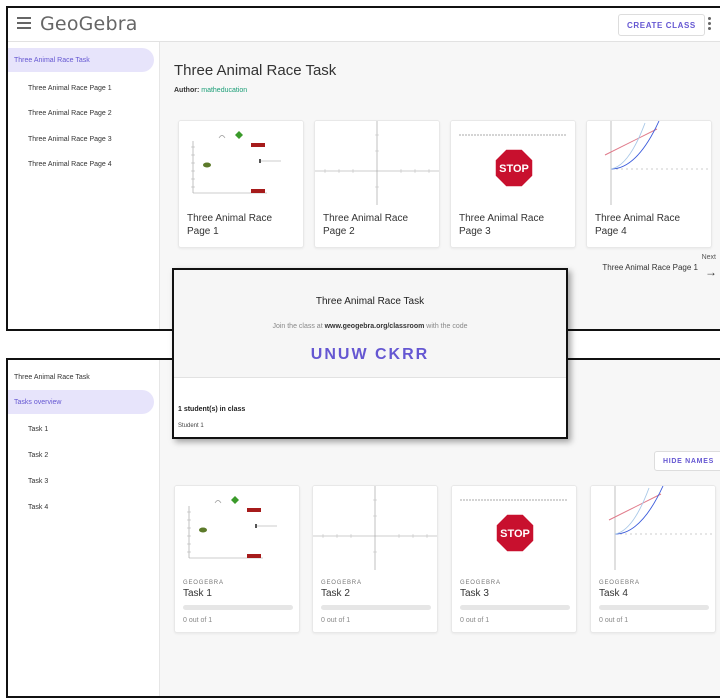  What do you see at coordinates (638, 225) in the screenshot?
I see `card-title: Three Animal Race Page 4` at bounding box center [638, 225].